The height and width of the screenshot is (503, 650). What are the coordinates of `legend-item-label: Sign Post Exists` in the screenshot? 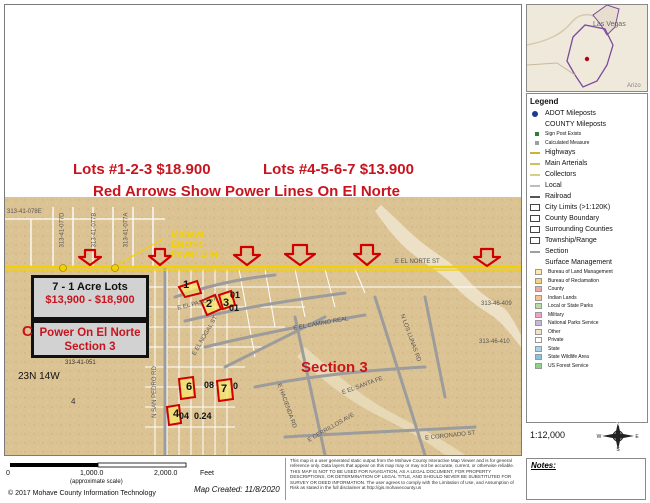 It's located at (563, 134).